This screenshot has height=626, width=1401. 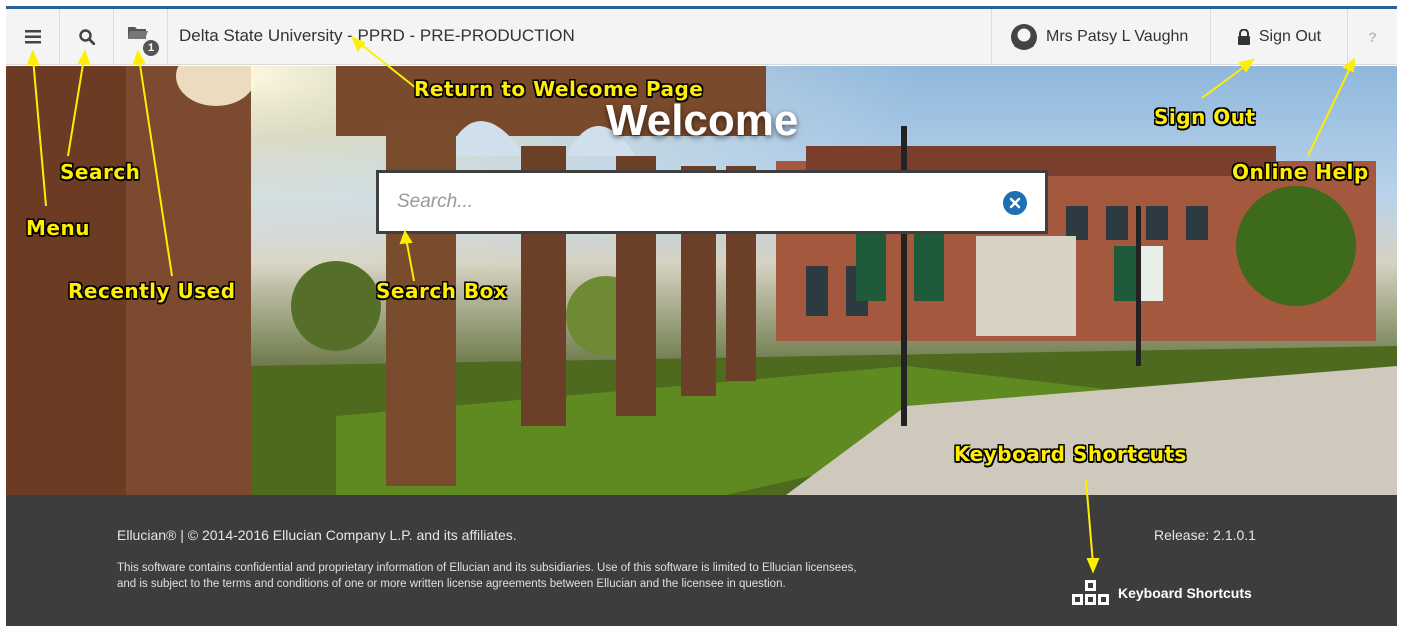 I want to click on search-input, so click(x=692, y=202).